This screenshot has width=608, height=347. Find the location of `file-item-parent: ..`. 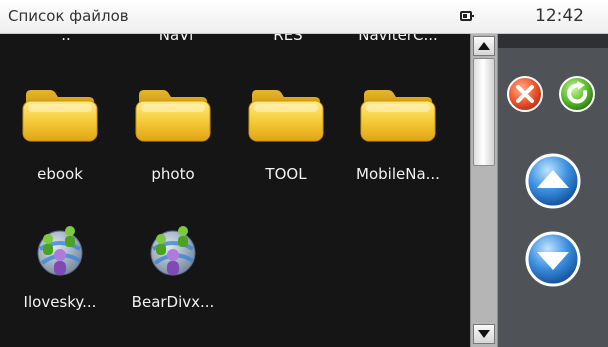

file-item-parent: .. is located at coordinates (66, 39).